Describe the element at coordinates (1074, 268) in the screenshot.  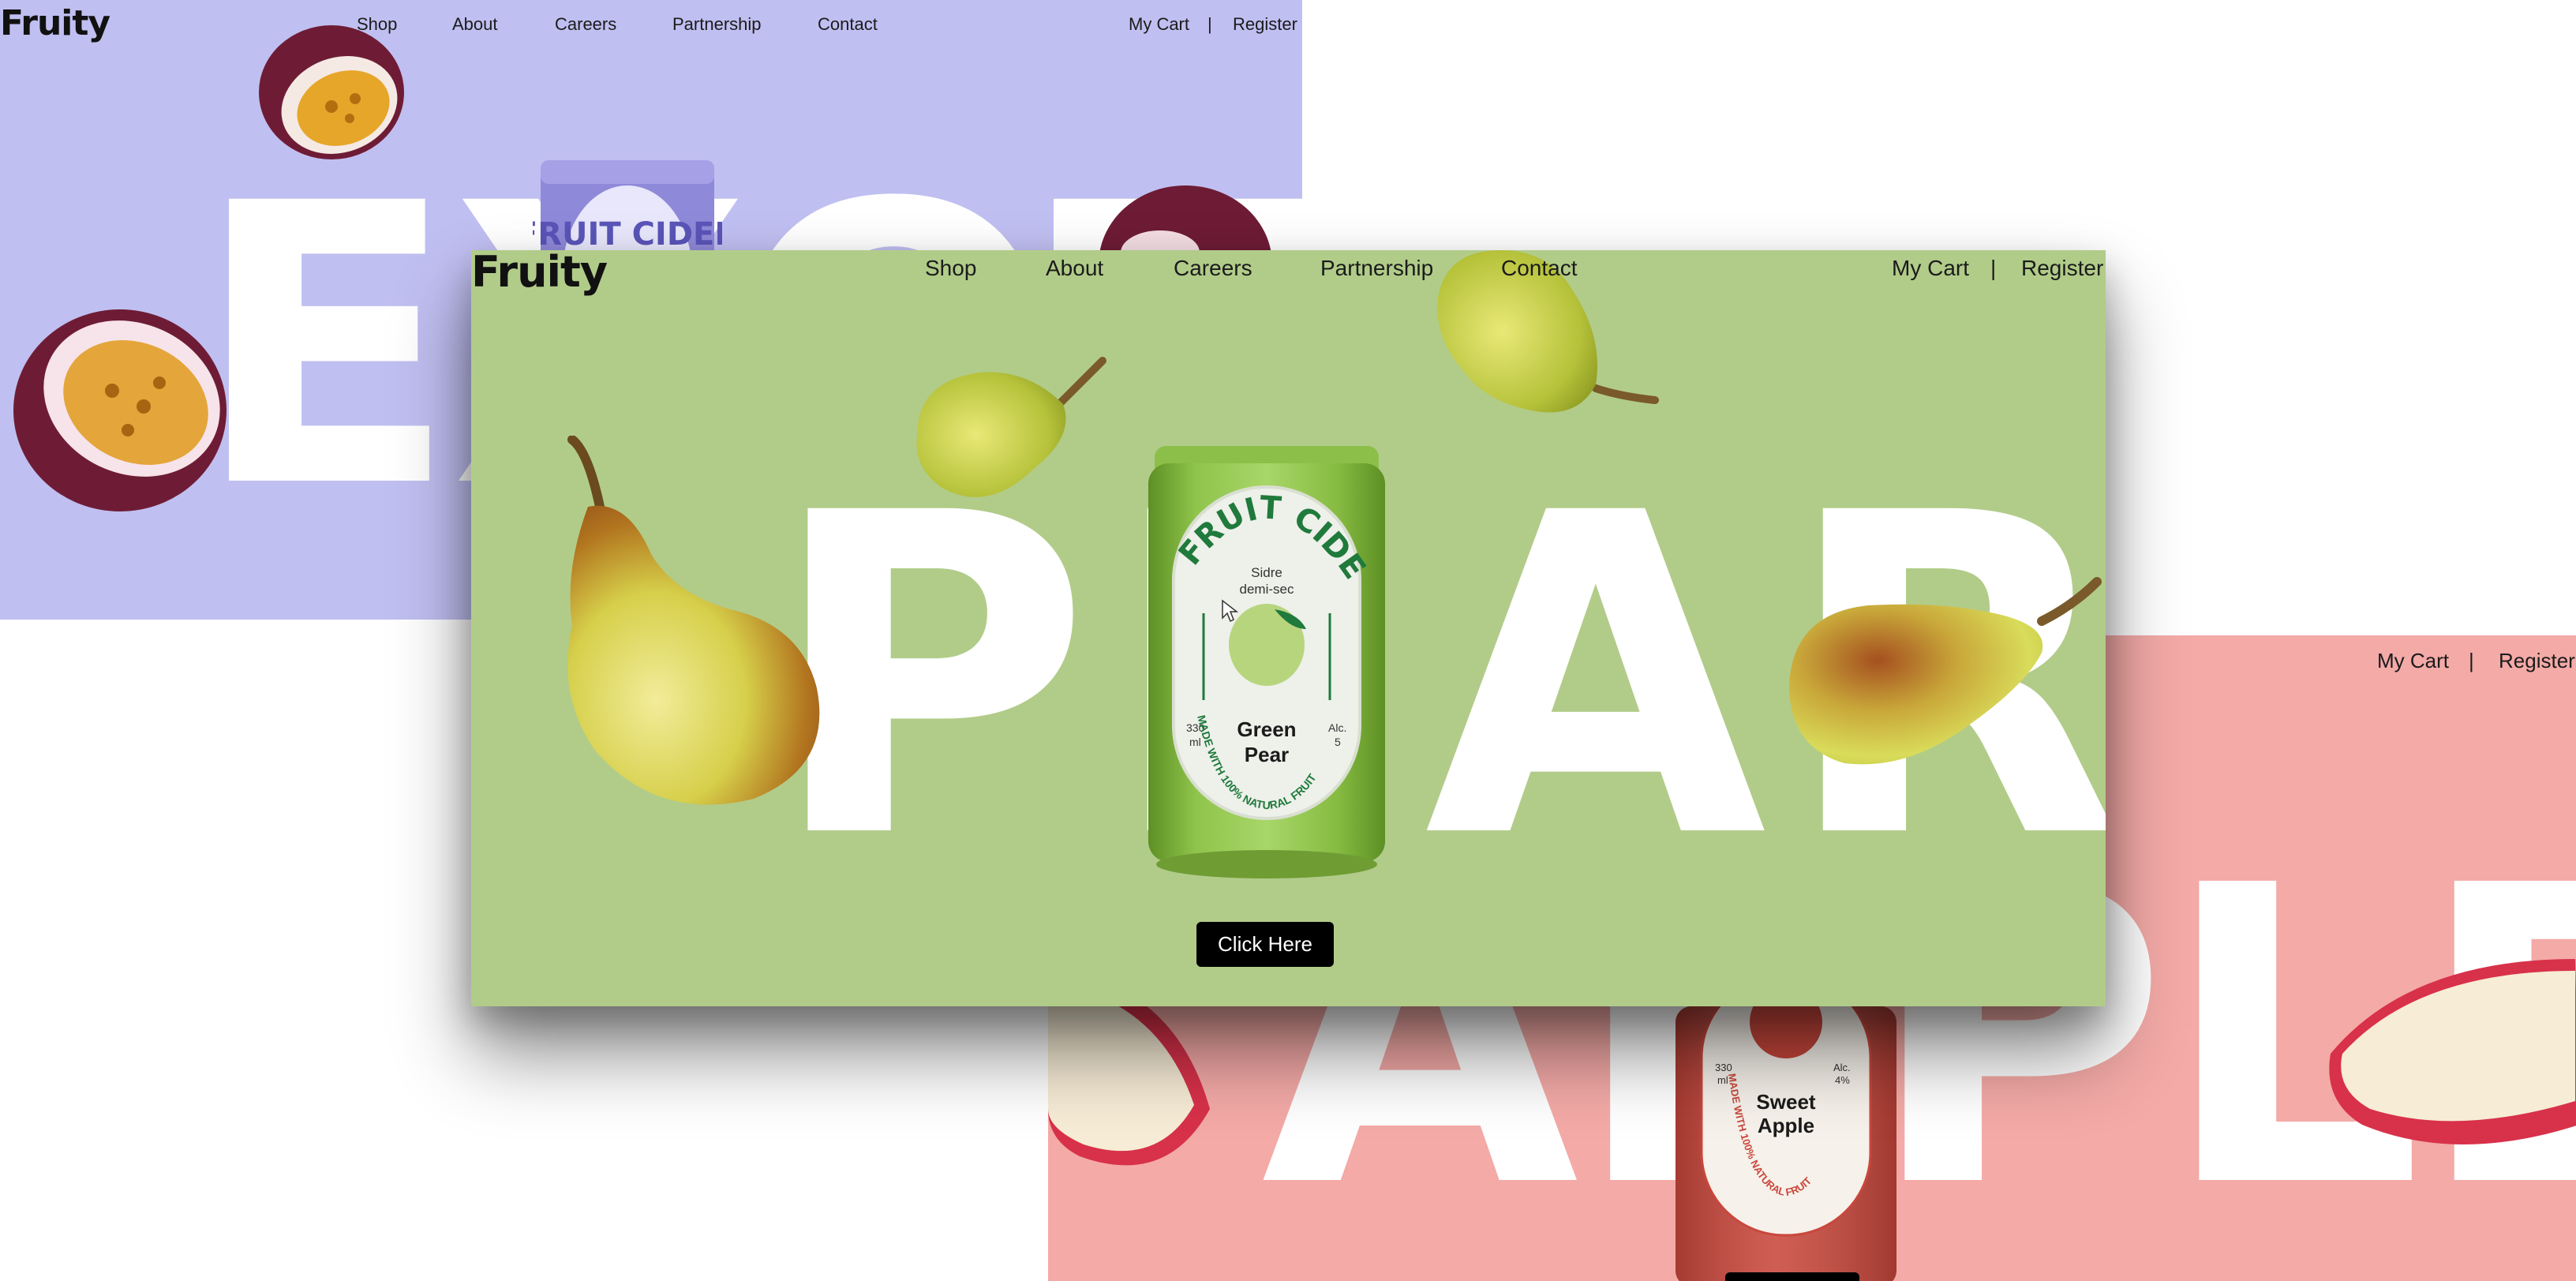
I see `pear-nav-about: About` at that location.